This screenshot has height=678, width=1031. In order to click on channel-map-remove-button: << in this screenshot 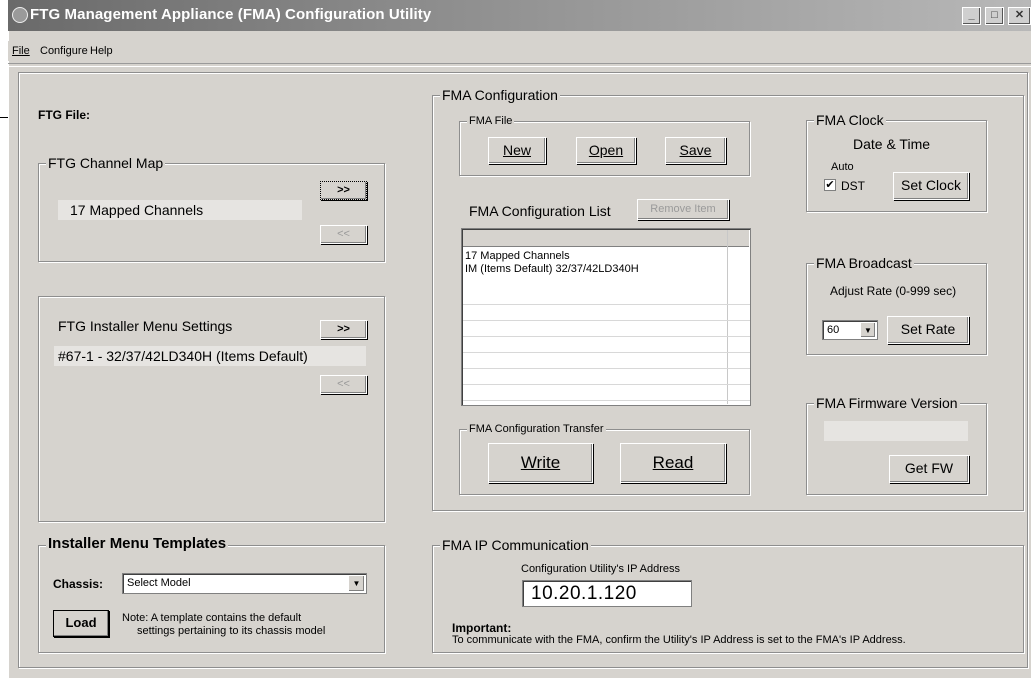, I will do `click(343, 234)`.